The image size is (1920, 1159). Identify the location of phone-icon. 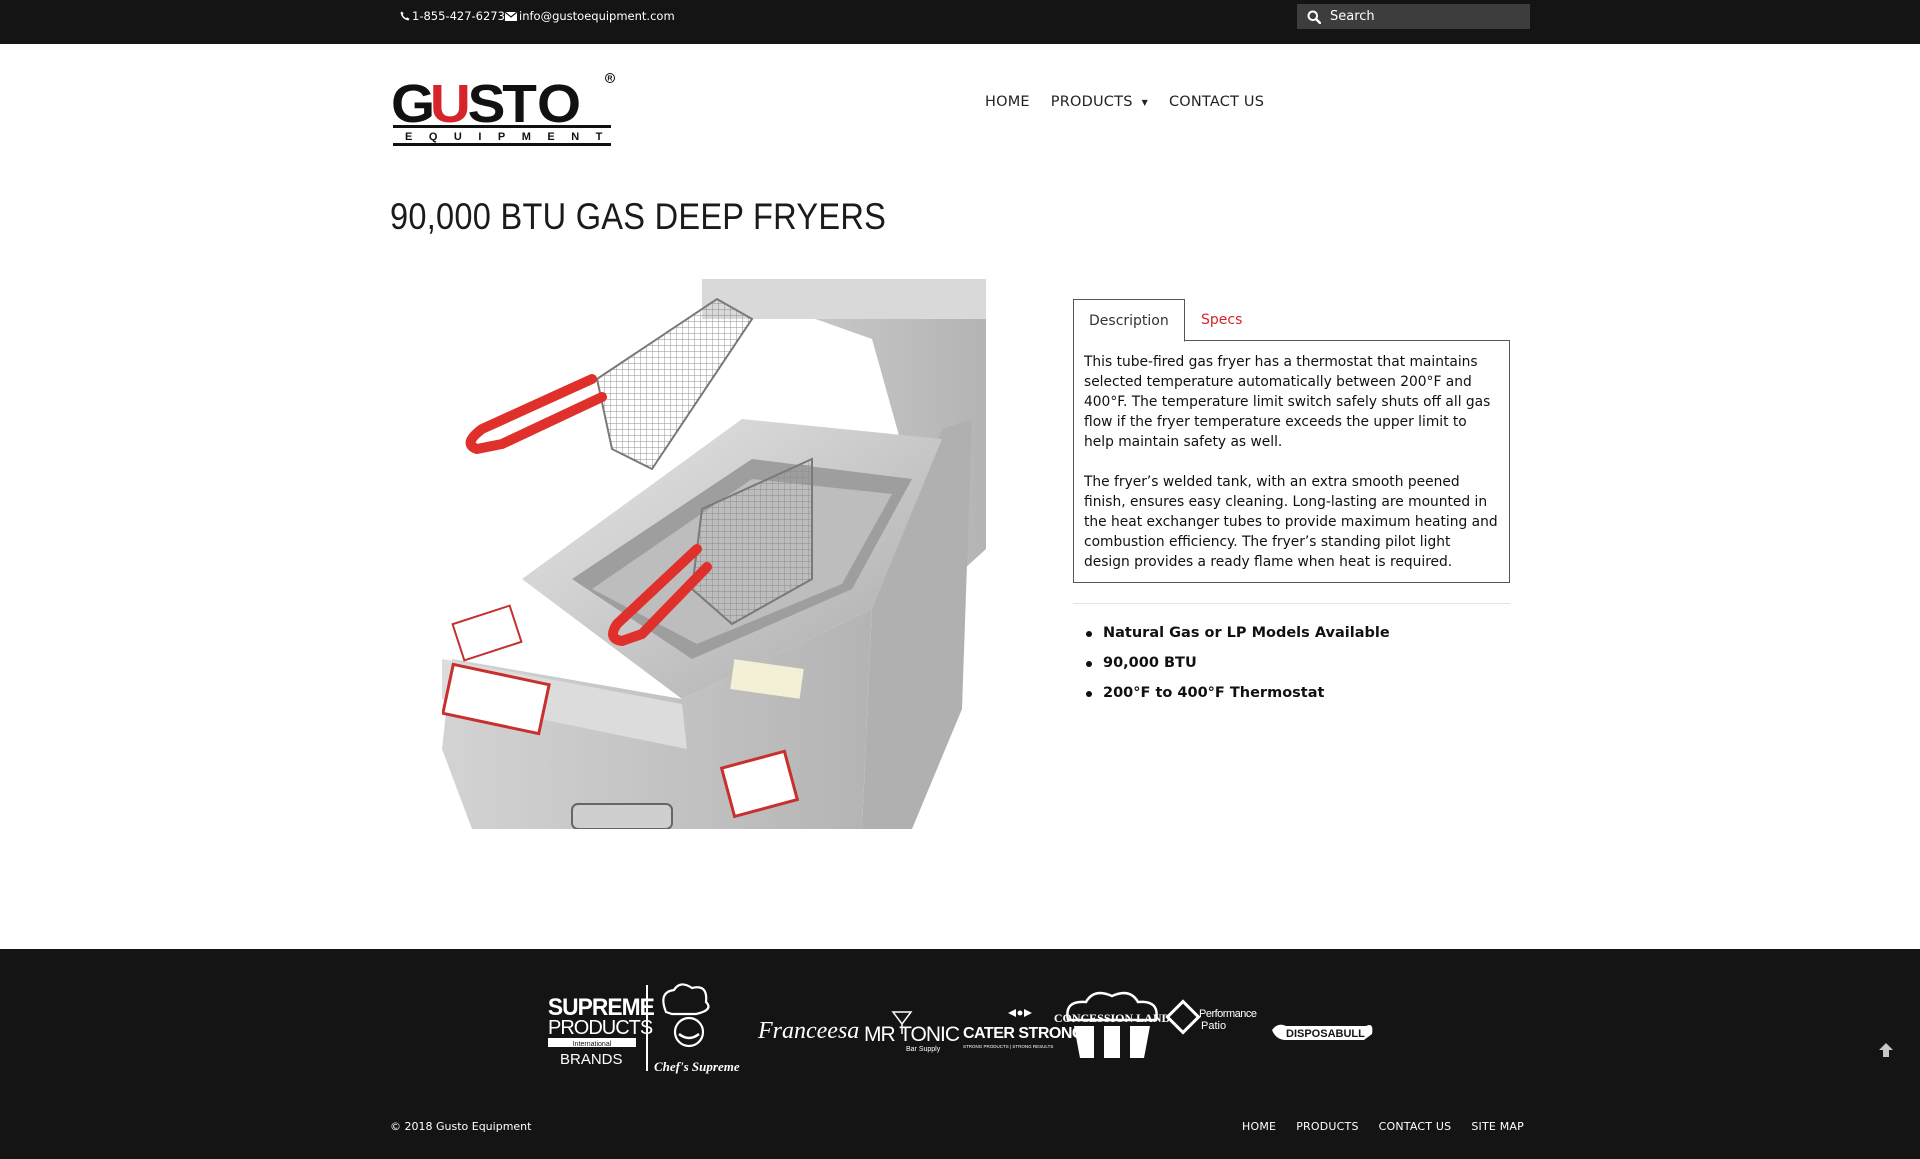
(405, 16).